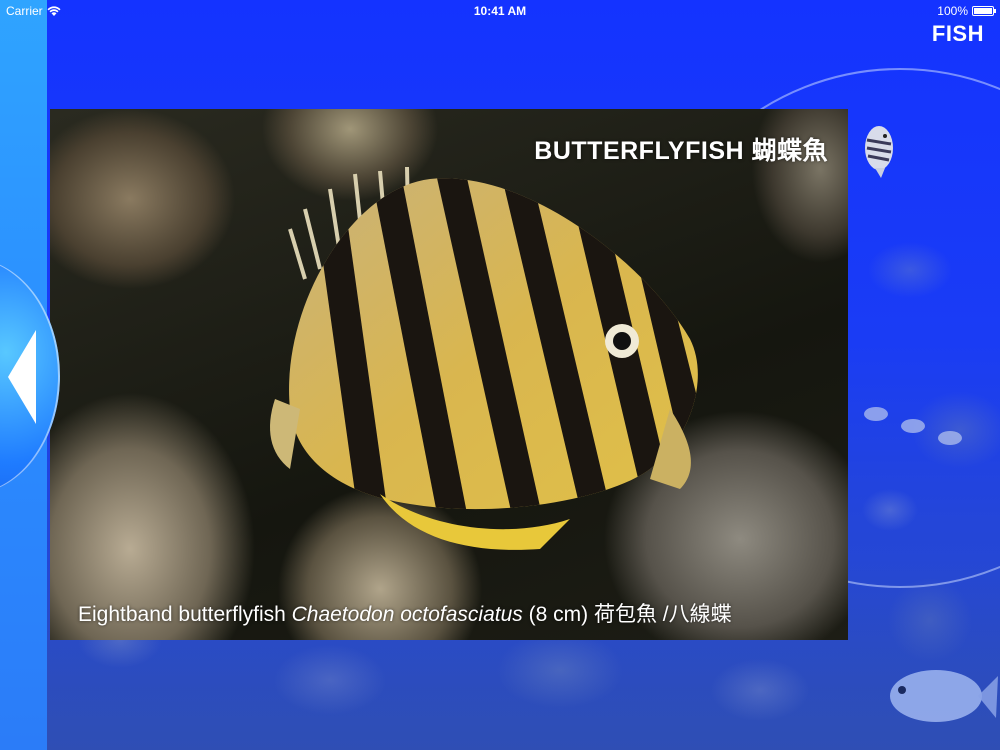 This screenshot has height=750, width=1000. I want to click on clock: 10:41 AM, so click(500, 11).